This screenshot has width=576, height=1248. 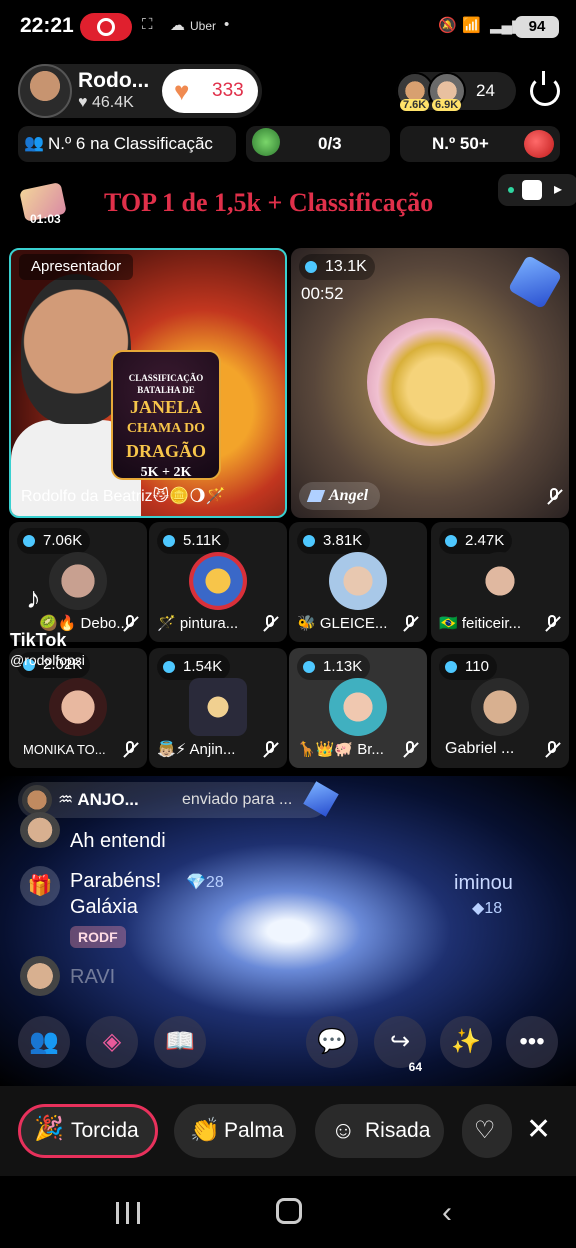 What do you see at coordinates (116, 881) in the screenshot?
I see `system-message-line1: Parabéns!` at bounding box center [116, 881].